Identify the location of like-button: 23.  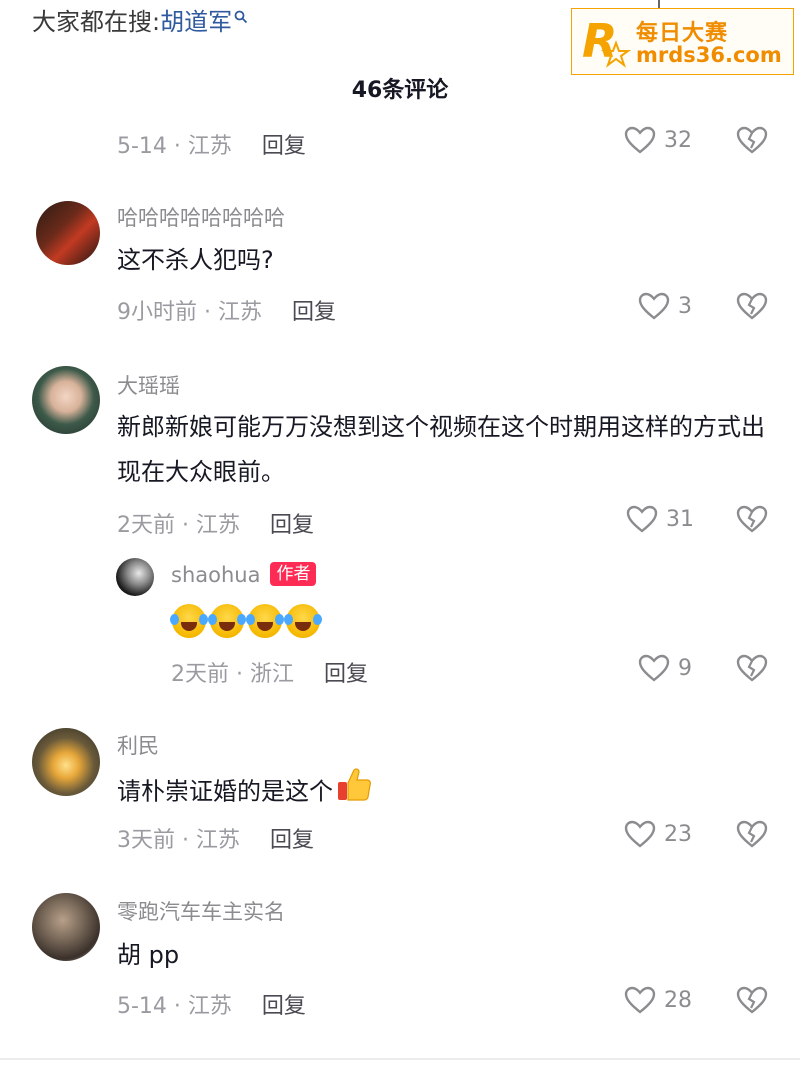
(658, 834).